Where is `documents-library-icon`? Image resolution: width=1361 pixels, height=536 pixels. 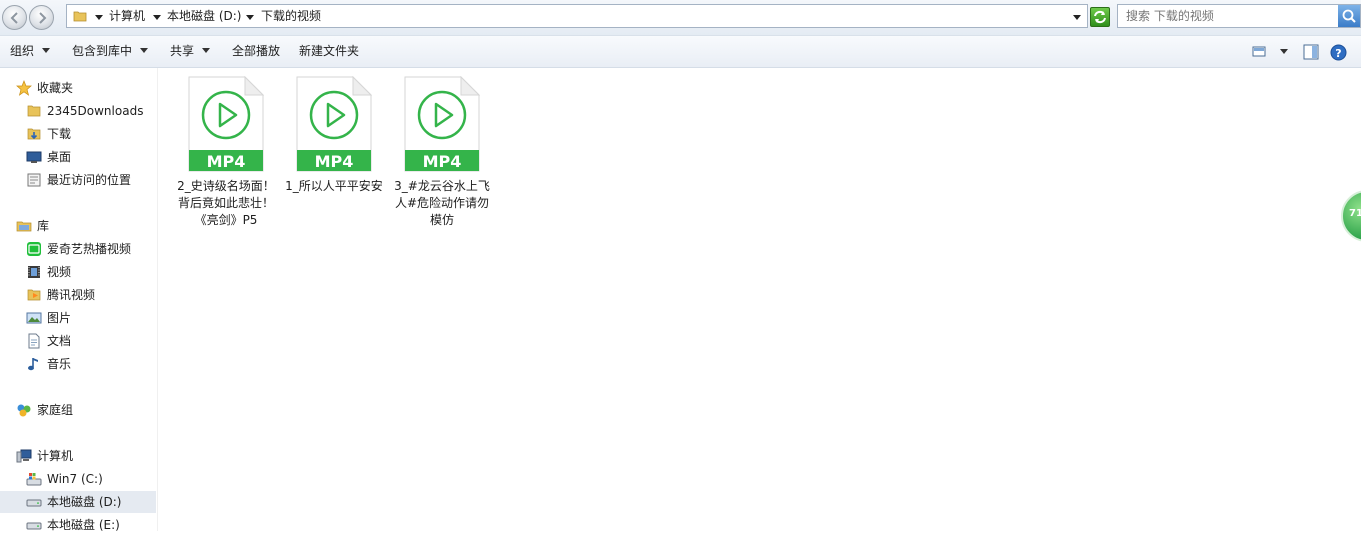
documents-library-icon is located at coordinates (34, 341).